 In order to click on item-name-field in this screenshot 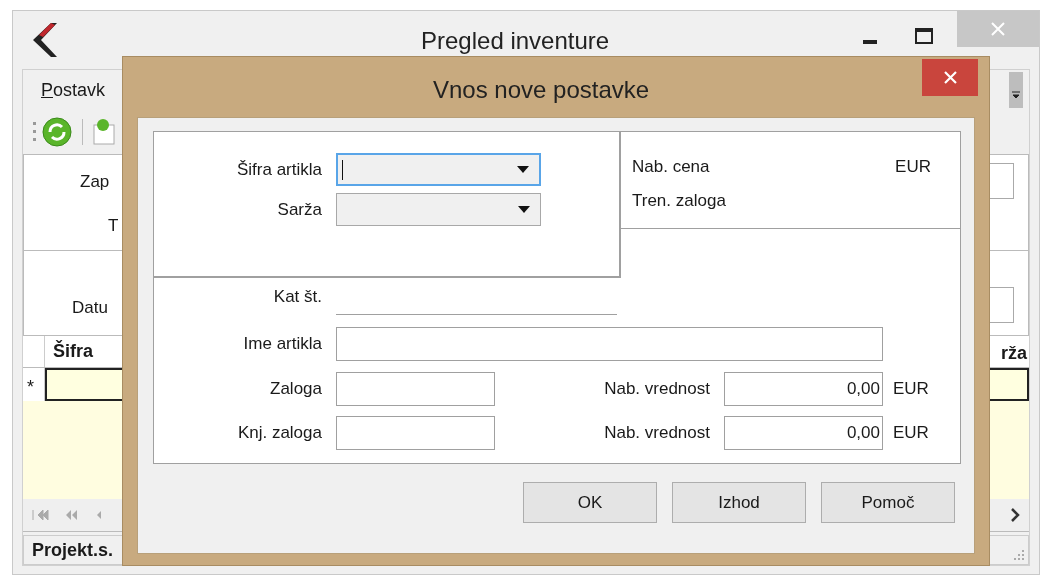, I will do `click(609, 344)`.